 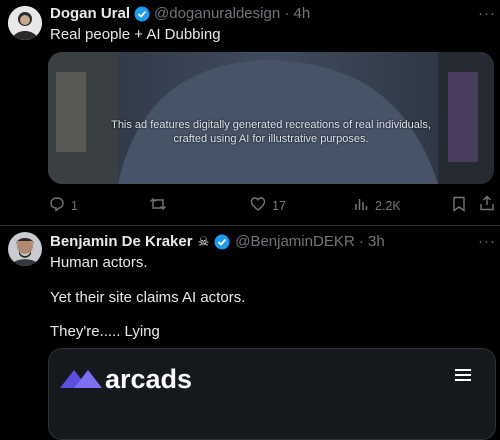 What do you see at coordinates (361, 205) in the screenshot?
I see `views-icon` at bounding box center [361, 205].